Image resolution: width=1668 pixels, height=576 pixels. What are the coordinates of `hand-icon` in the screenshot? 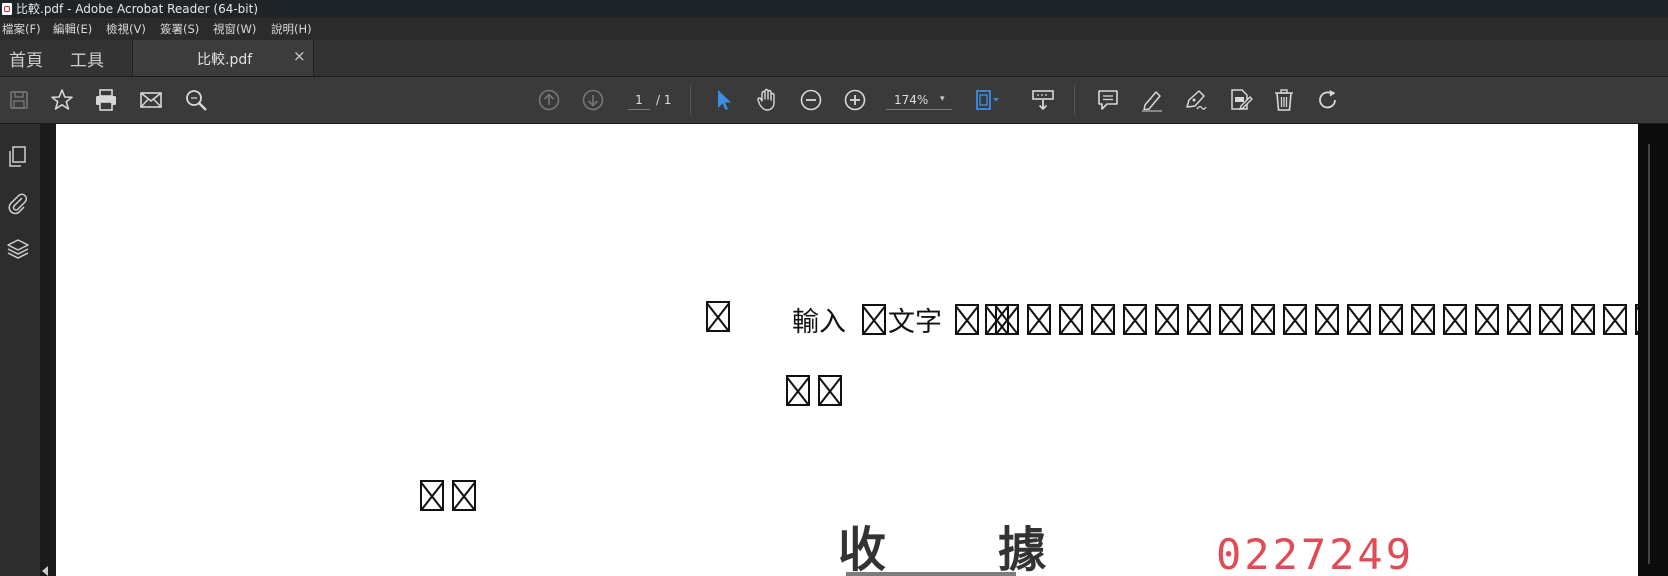 It's located at (766, 99).